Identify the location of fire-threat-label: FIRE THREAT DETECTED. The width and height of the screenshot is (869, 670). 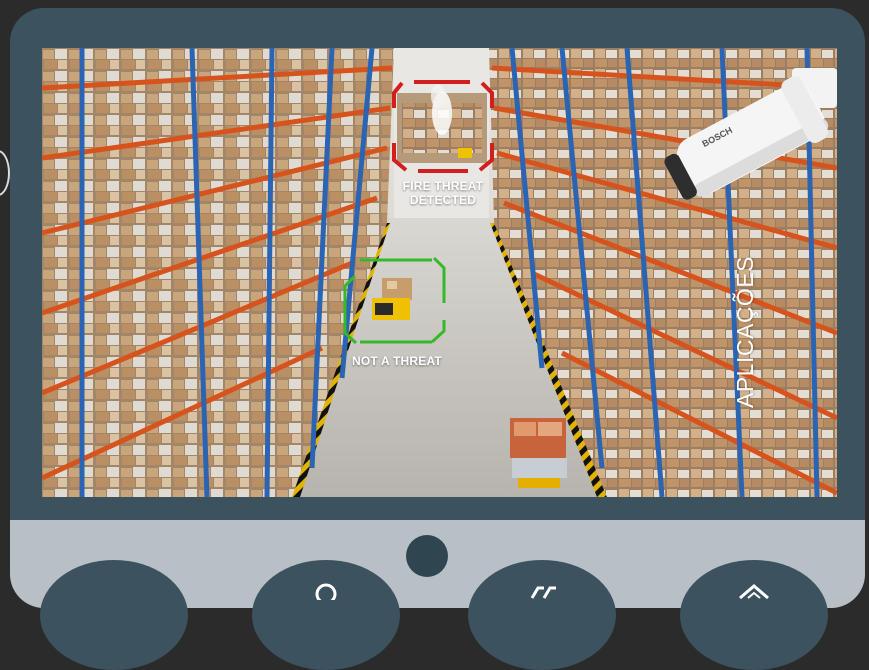
(443, 193).